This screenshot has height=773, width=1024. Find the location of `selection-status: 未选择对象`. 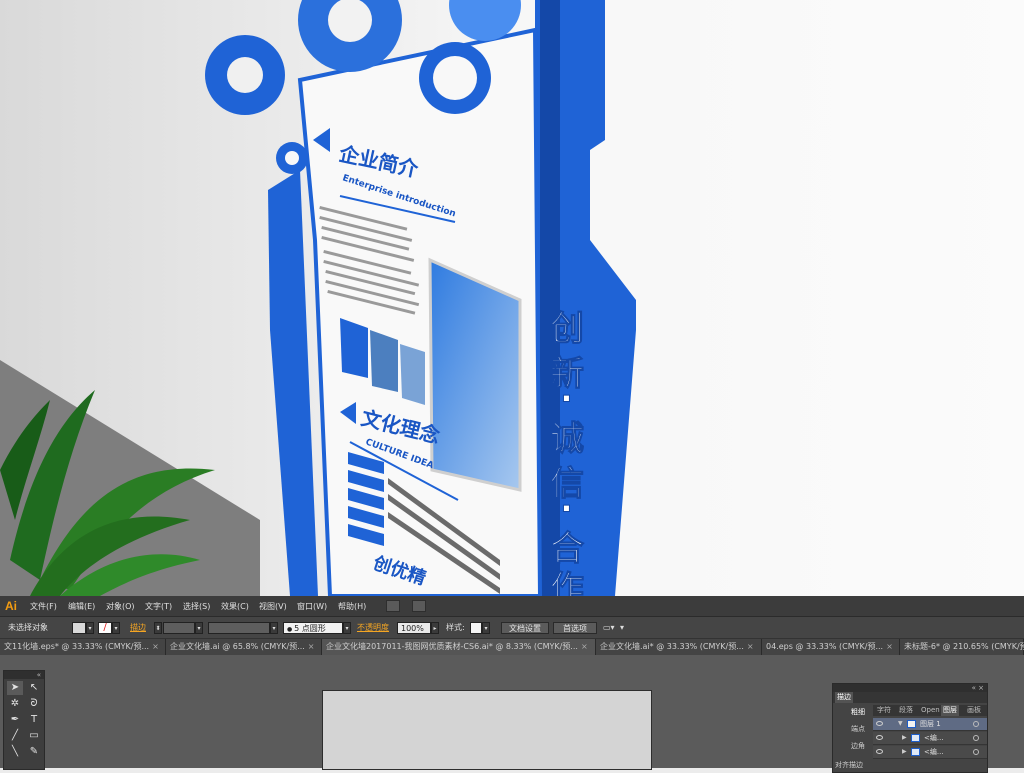

selection-status: 未选择对象 is located at coordinates (28, 627).